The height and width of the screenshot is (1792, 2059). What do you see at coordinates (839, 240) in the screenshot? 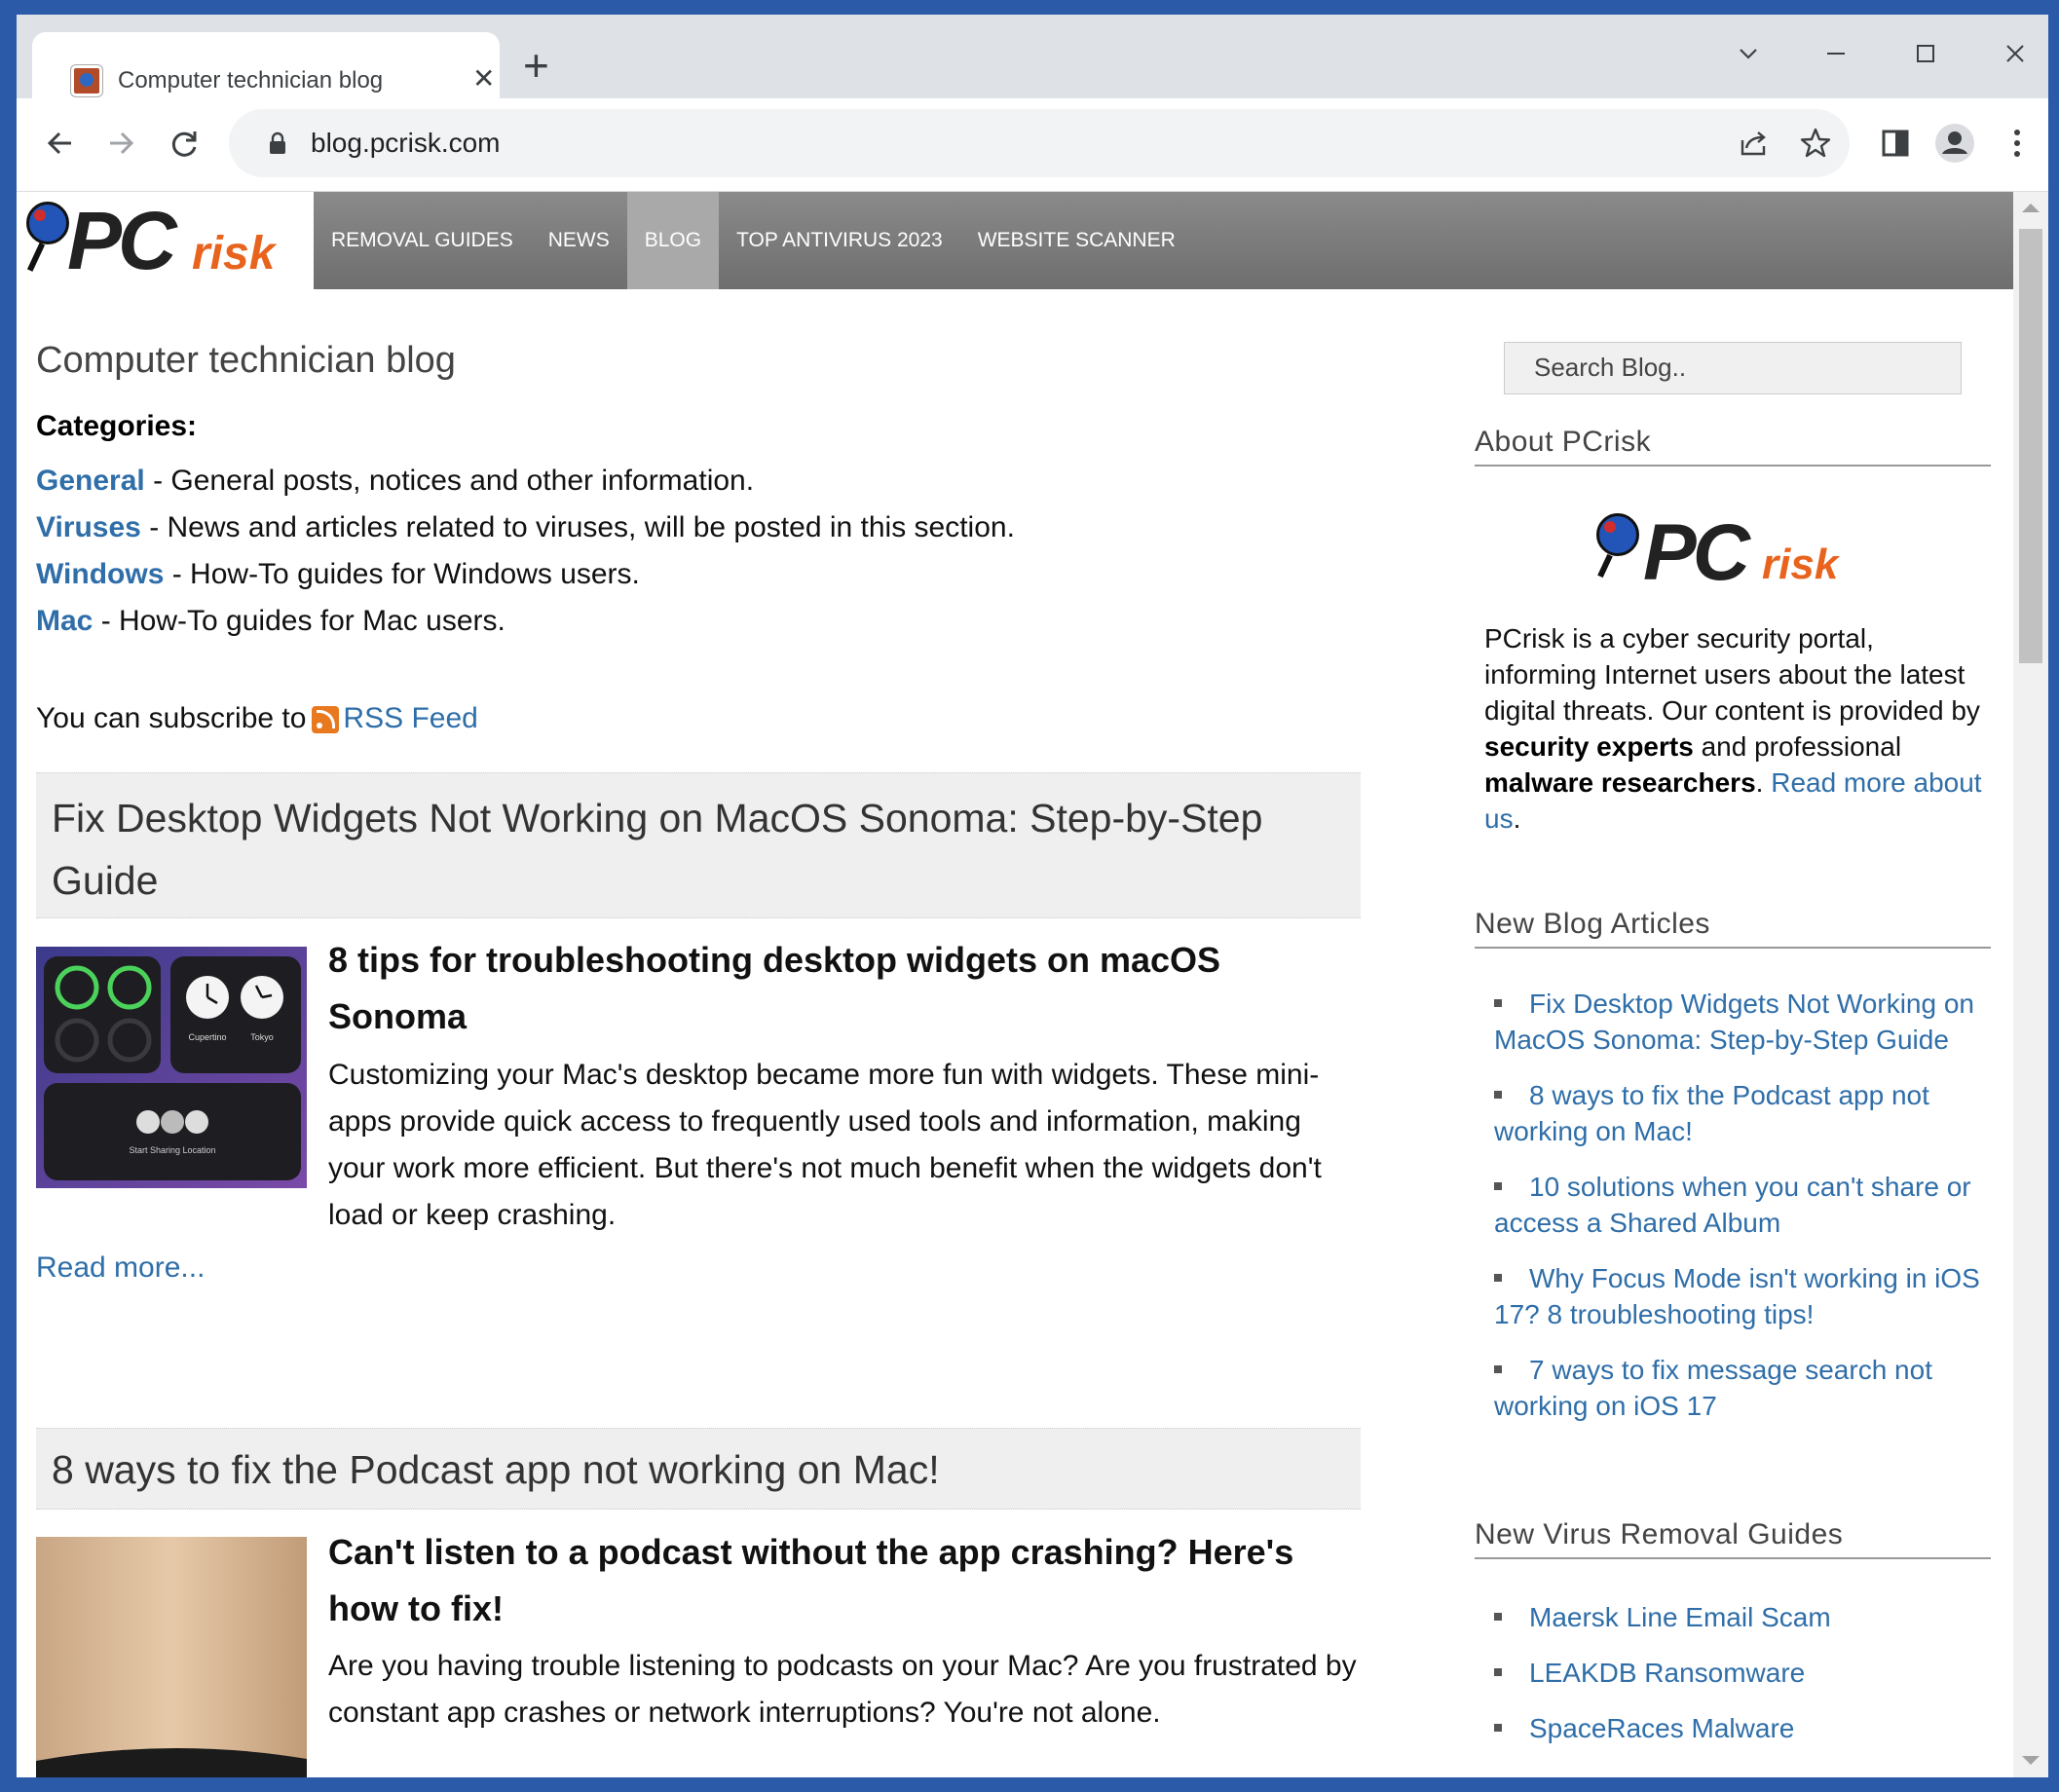
I see `nav-top-antivirus: TOP ANTIVIRUS 2023` at bounding box center [839, 240].